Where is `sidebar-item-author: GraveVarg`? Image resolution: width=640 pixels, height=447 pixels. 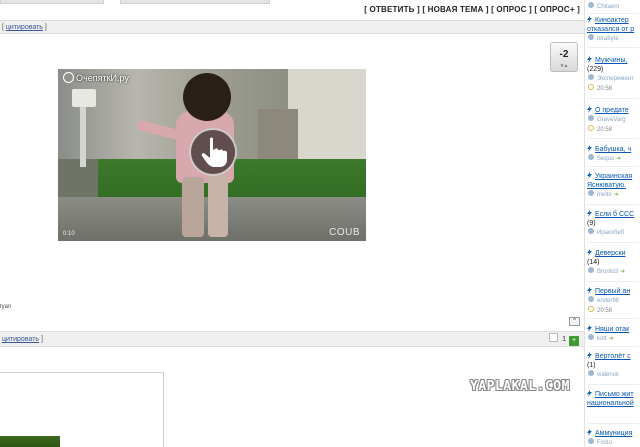 sidebar-item-author: GraveVarg is located at coordinates (611, 120).